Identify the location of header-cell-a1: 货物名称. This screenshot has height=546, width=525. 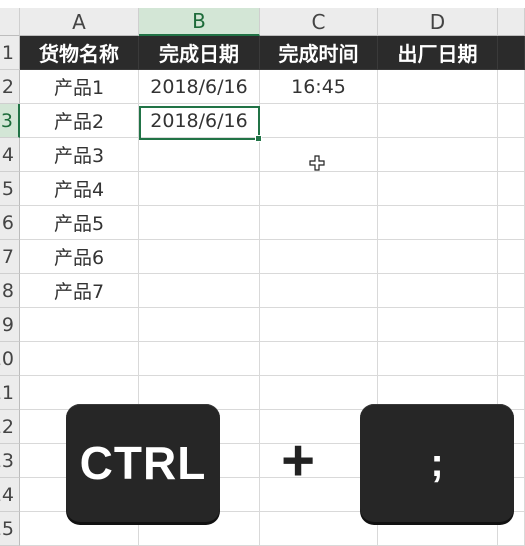
(79, 53).